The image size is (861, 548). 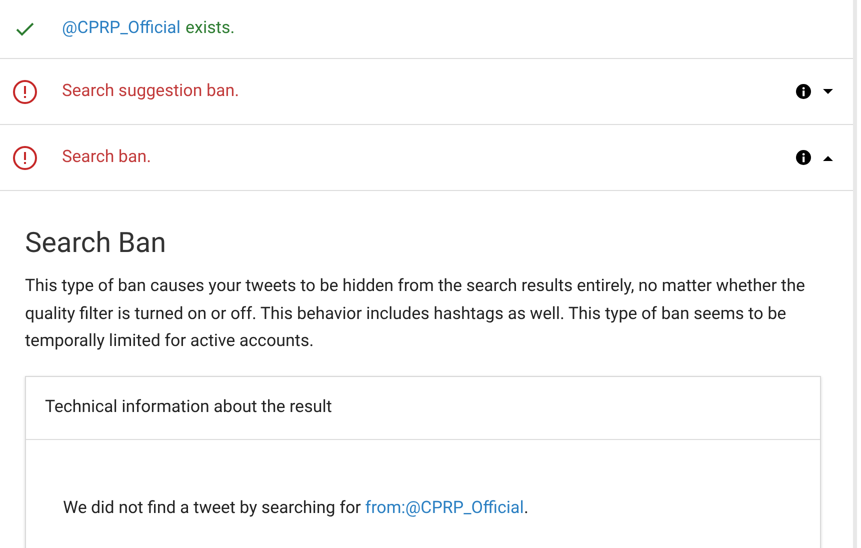 I want to click on card-title: Technical information about the result, so click(x=188, y=407).